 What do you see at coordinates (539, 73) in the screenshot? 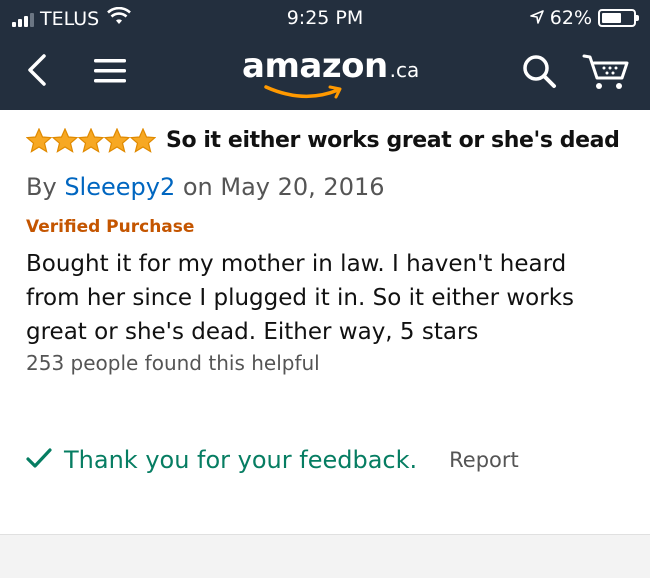
I see `search-icon` at bounding box center [539, 73].